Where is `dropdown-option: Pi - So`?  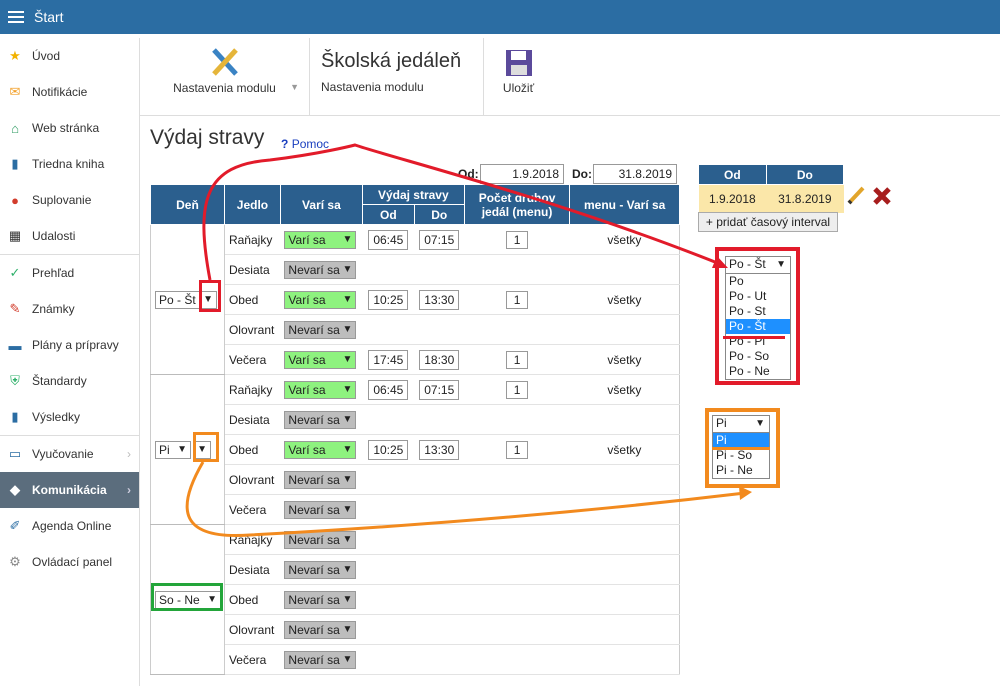 dropdown-option: Pi - So is located at coordinates (741, 455).